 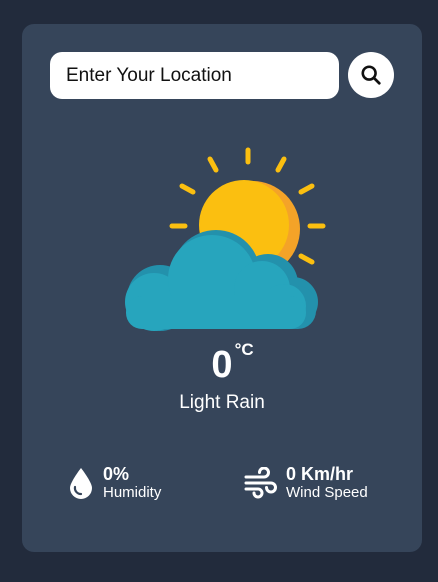 I want to click on search-button, so click(x=371, y=75).